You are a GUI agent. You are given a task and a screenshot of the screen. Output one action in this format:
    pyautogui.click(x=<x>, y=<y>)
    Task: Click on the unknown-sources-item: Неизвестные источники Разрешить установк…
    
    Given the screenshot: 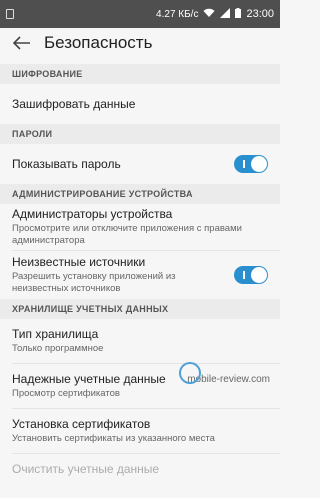 What is the action you would take?
    pyautogui.click(x=140, y=275)
    